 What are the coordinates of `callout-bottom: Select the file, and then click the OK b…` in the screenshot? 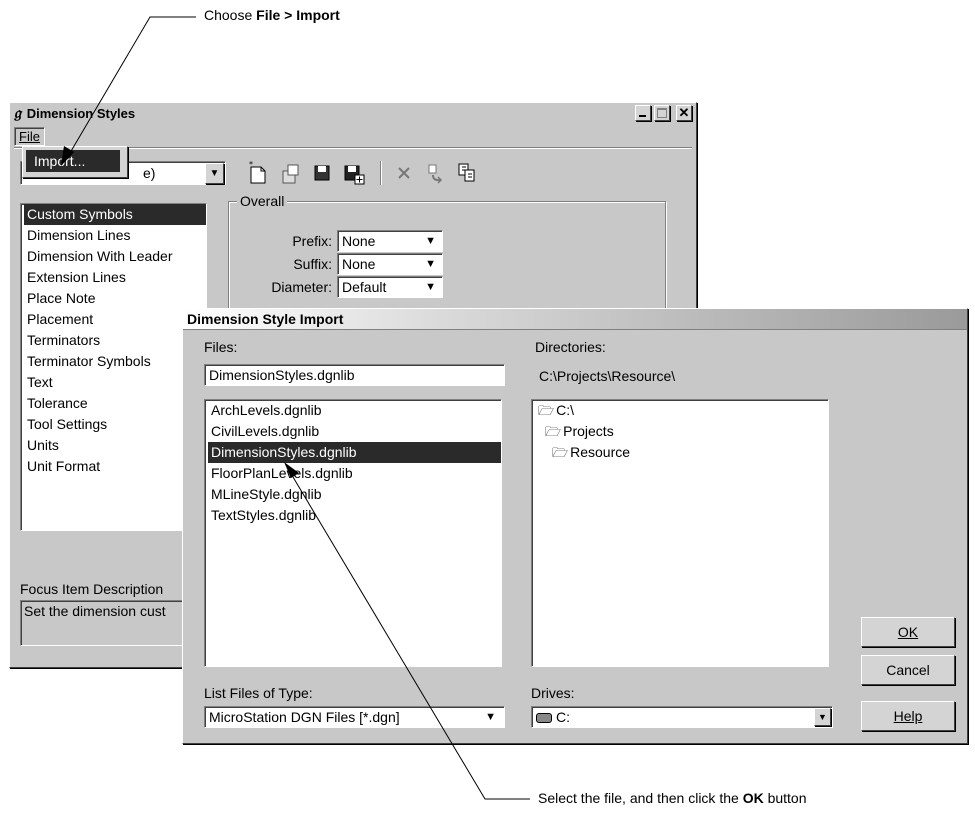 It's located at (672, 798).